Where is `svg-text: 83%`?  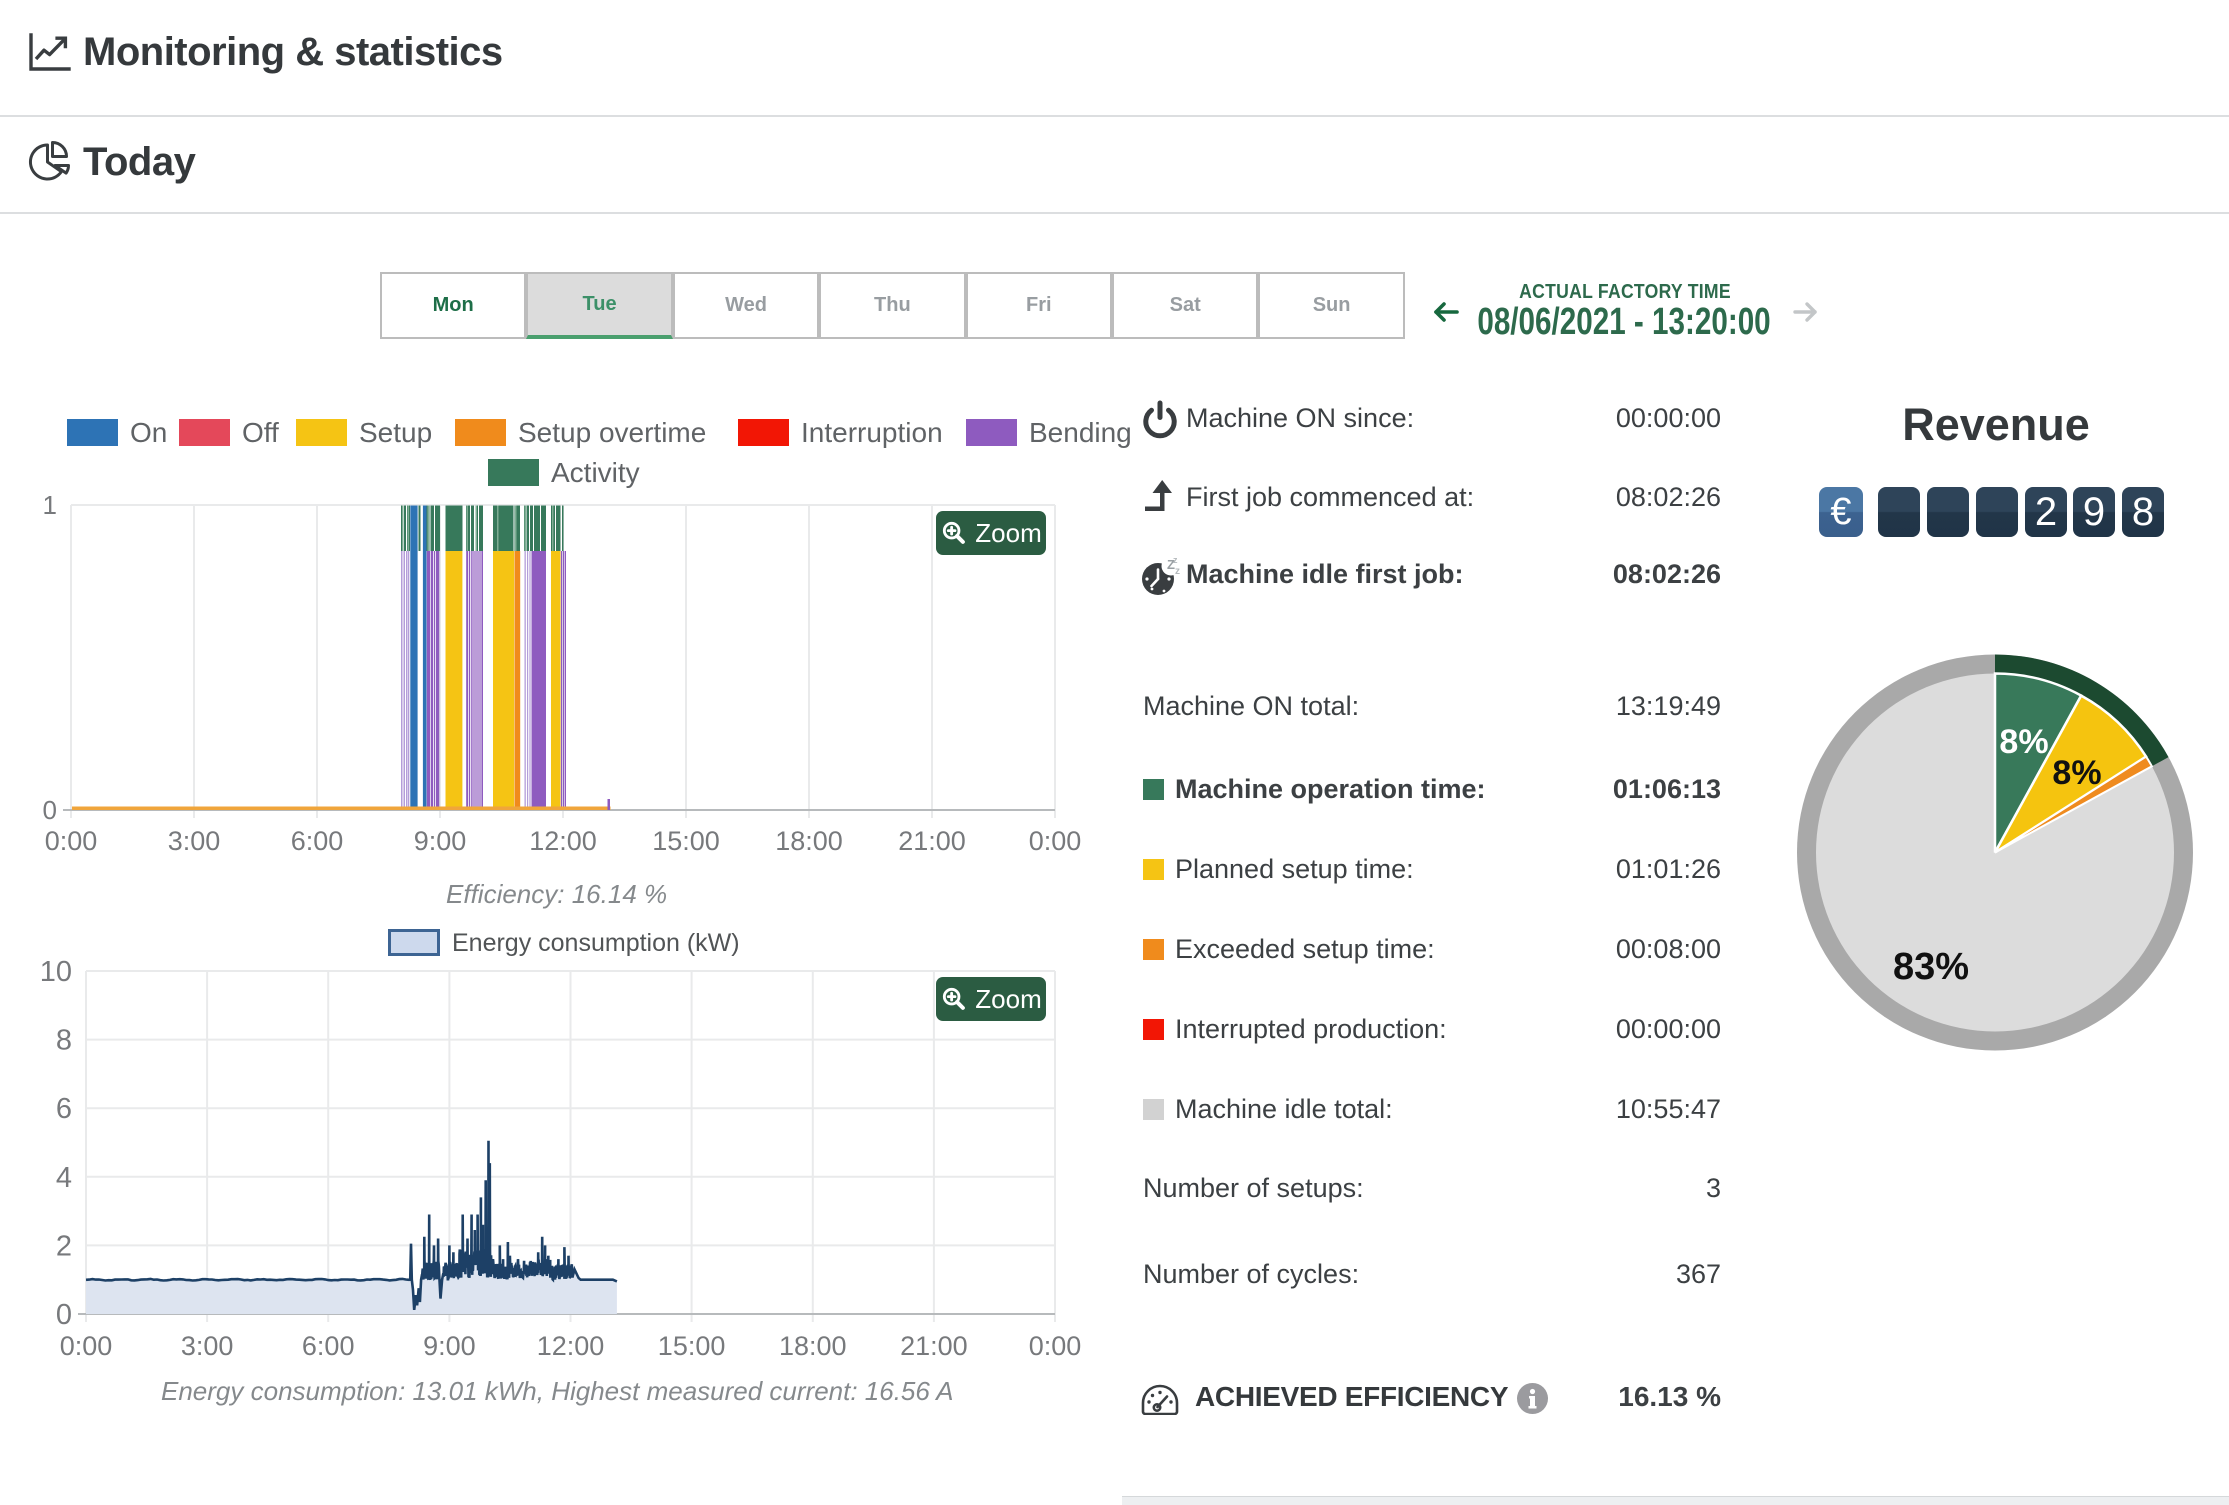 svg-text: 83% is located at coordinates (1931, 967).